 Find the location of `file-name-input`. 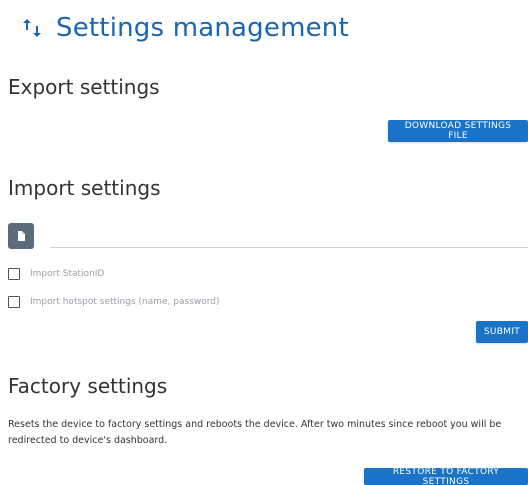

file-name-input is located at coordinates (288, 238).